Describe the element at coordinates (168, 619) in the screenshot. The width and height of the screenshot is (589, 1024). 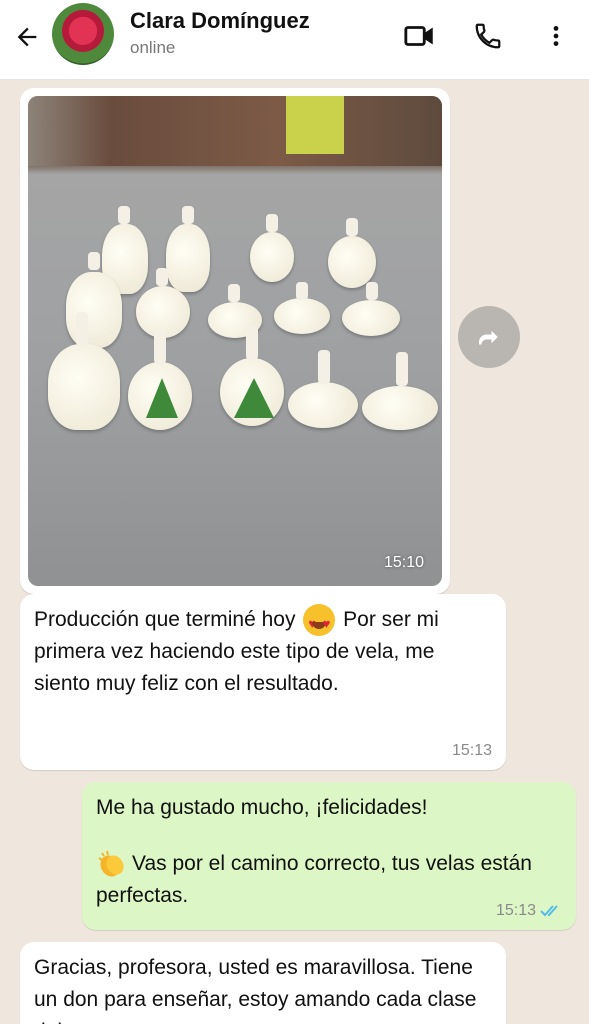
I see `message-text-part: Producción que terminé hoy` at that location.